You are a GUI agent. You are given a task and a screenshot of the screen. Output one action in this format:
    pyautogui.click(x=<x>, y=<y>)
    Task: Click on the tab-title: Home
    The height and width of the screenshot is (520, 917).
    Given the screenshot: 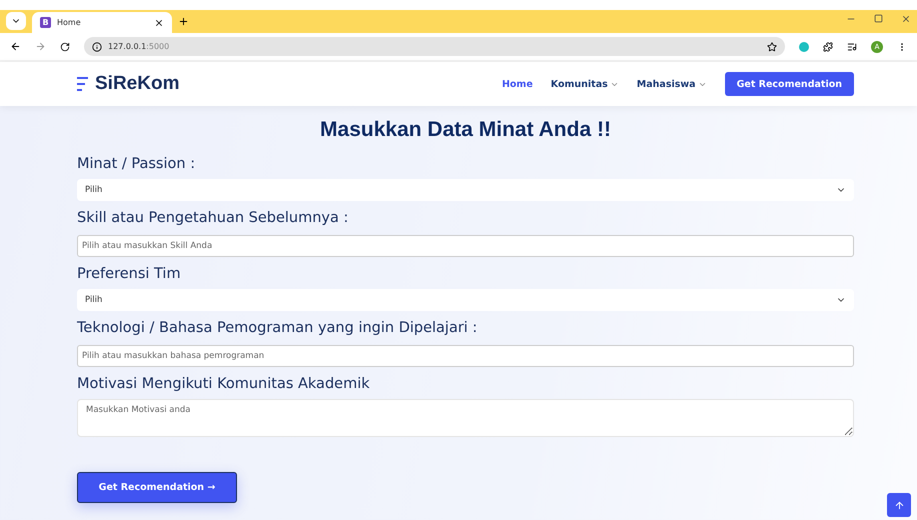 What is the action you would take?
    pyautogui.click(x=69, y=22)
    